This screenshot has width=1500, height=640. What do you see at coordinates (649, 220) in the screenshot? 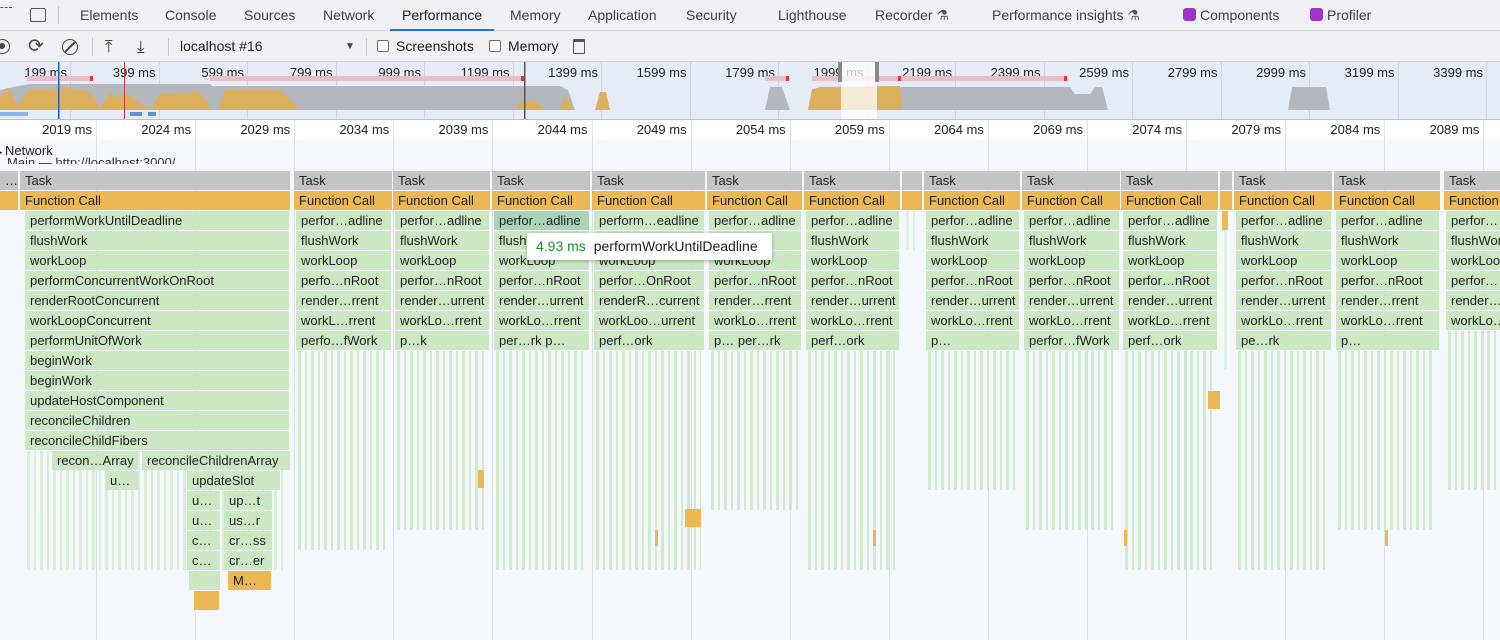
I see `flame-frame: perform…eadline` at bounding box center [649, 220].